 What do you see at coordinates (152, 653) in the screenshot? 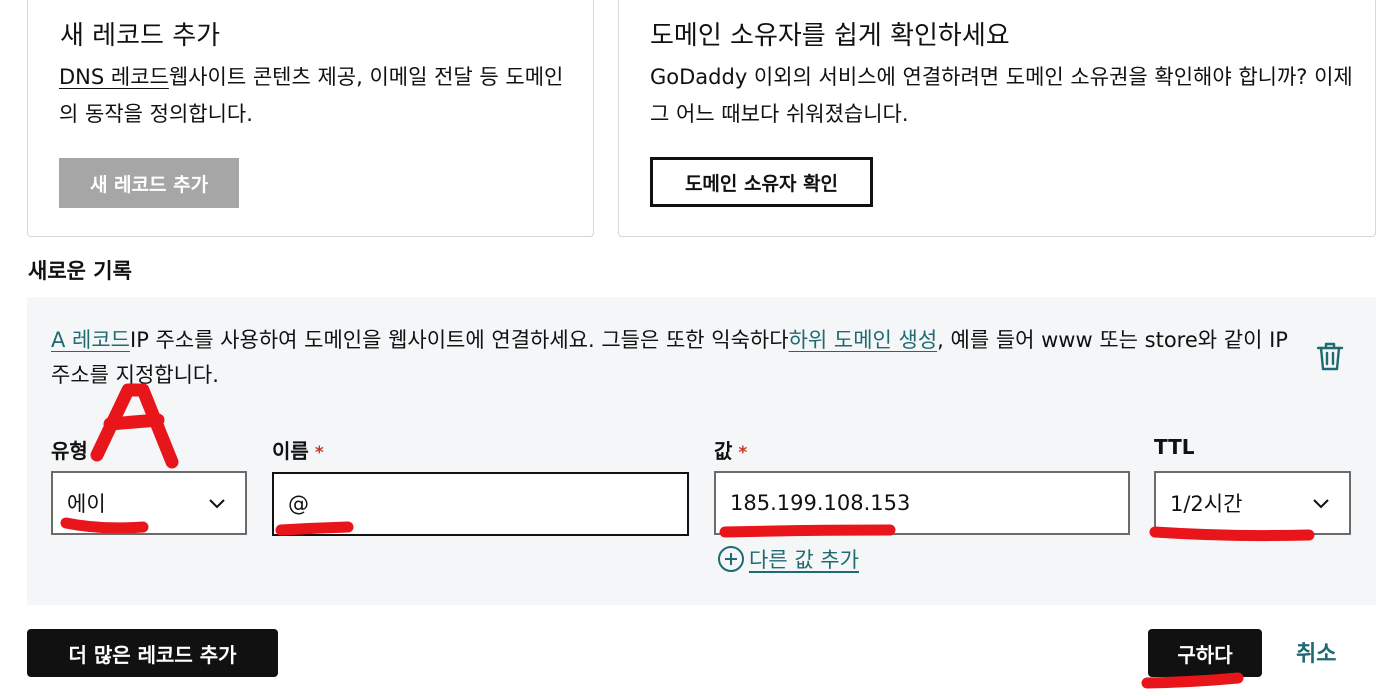
I see `add-more-records-button: 더 많은 레코드 추가` at bounding box center [152, 653].